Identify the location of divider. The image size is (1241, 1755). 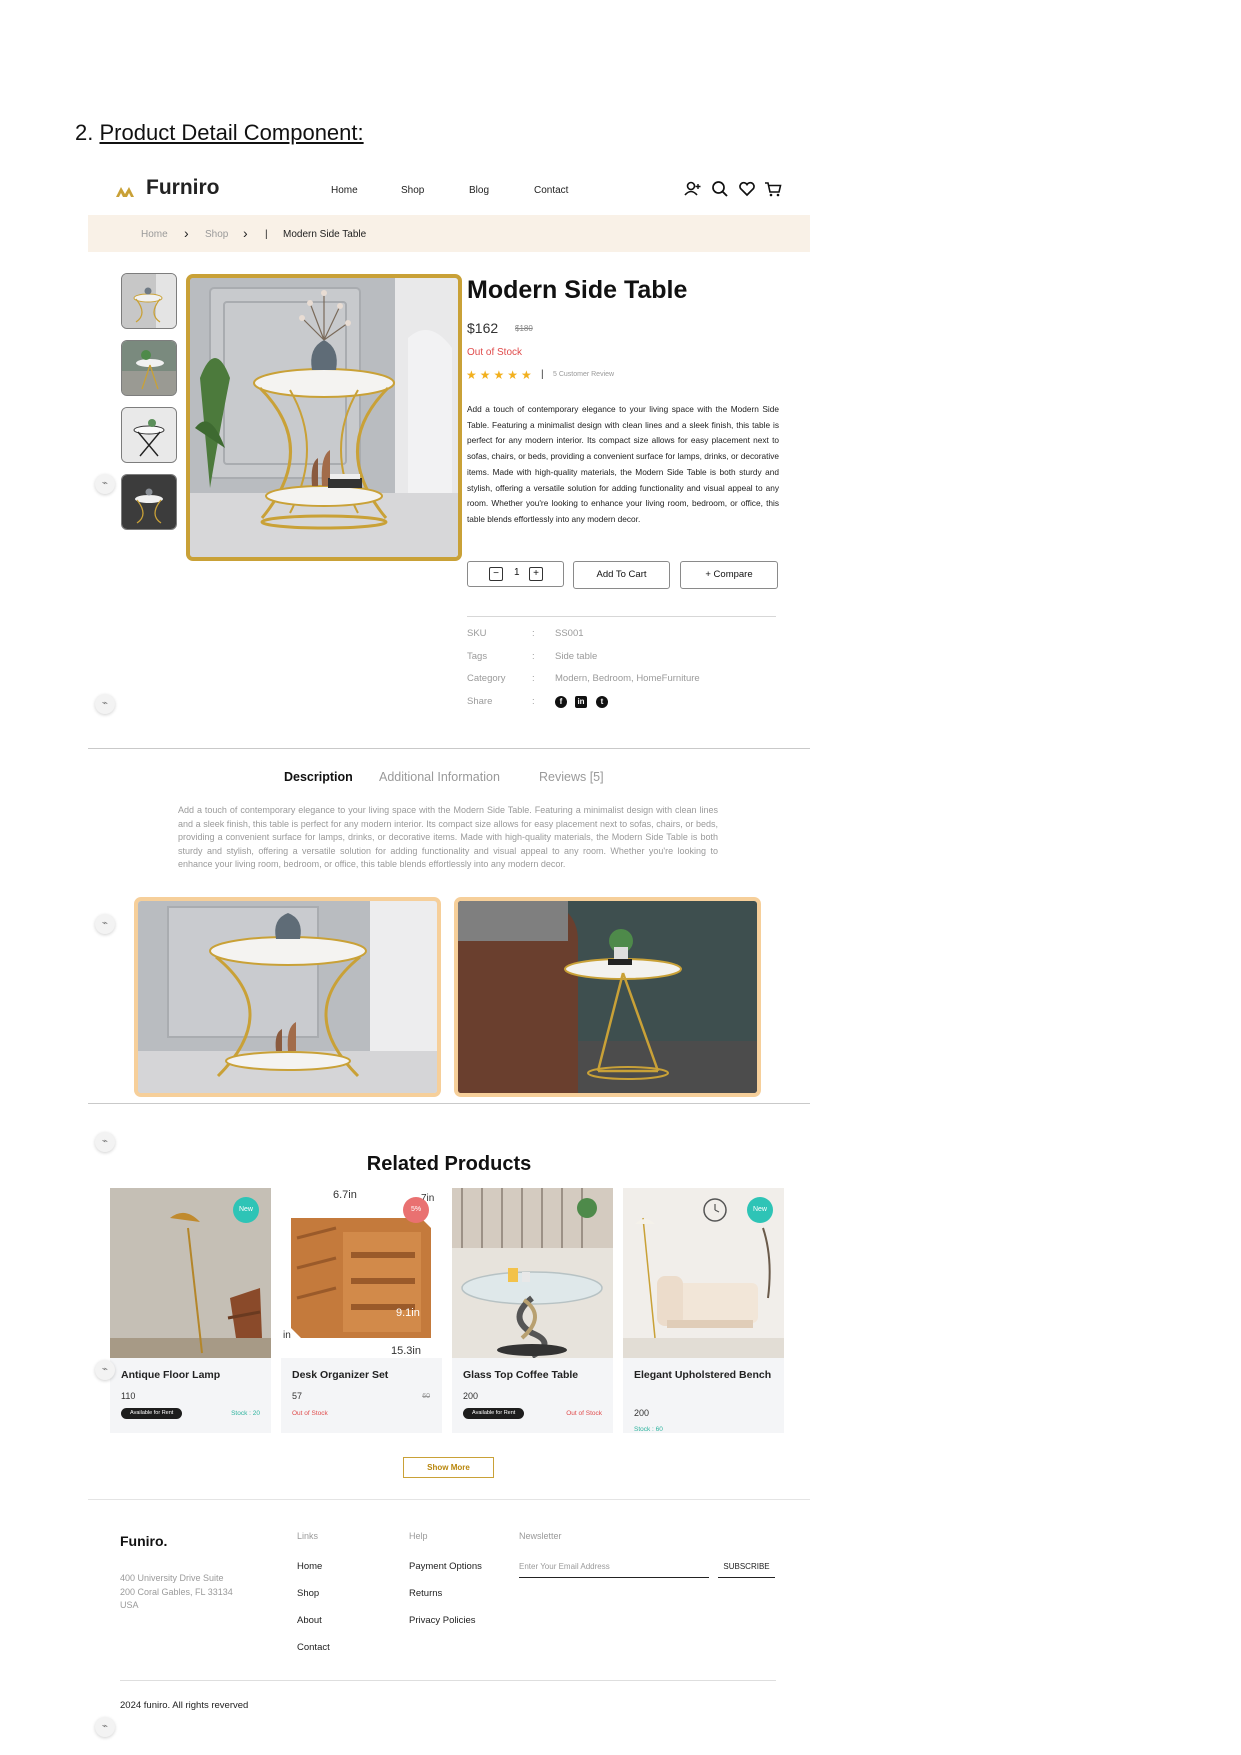
(621, 616).